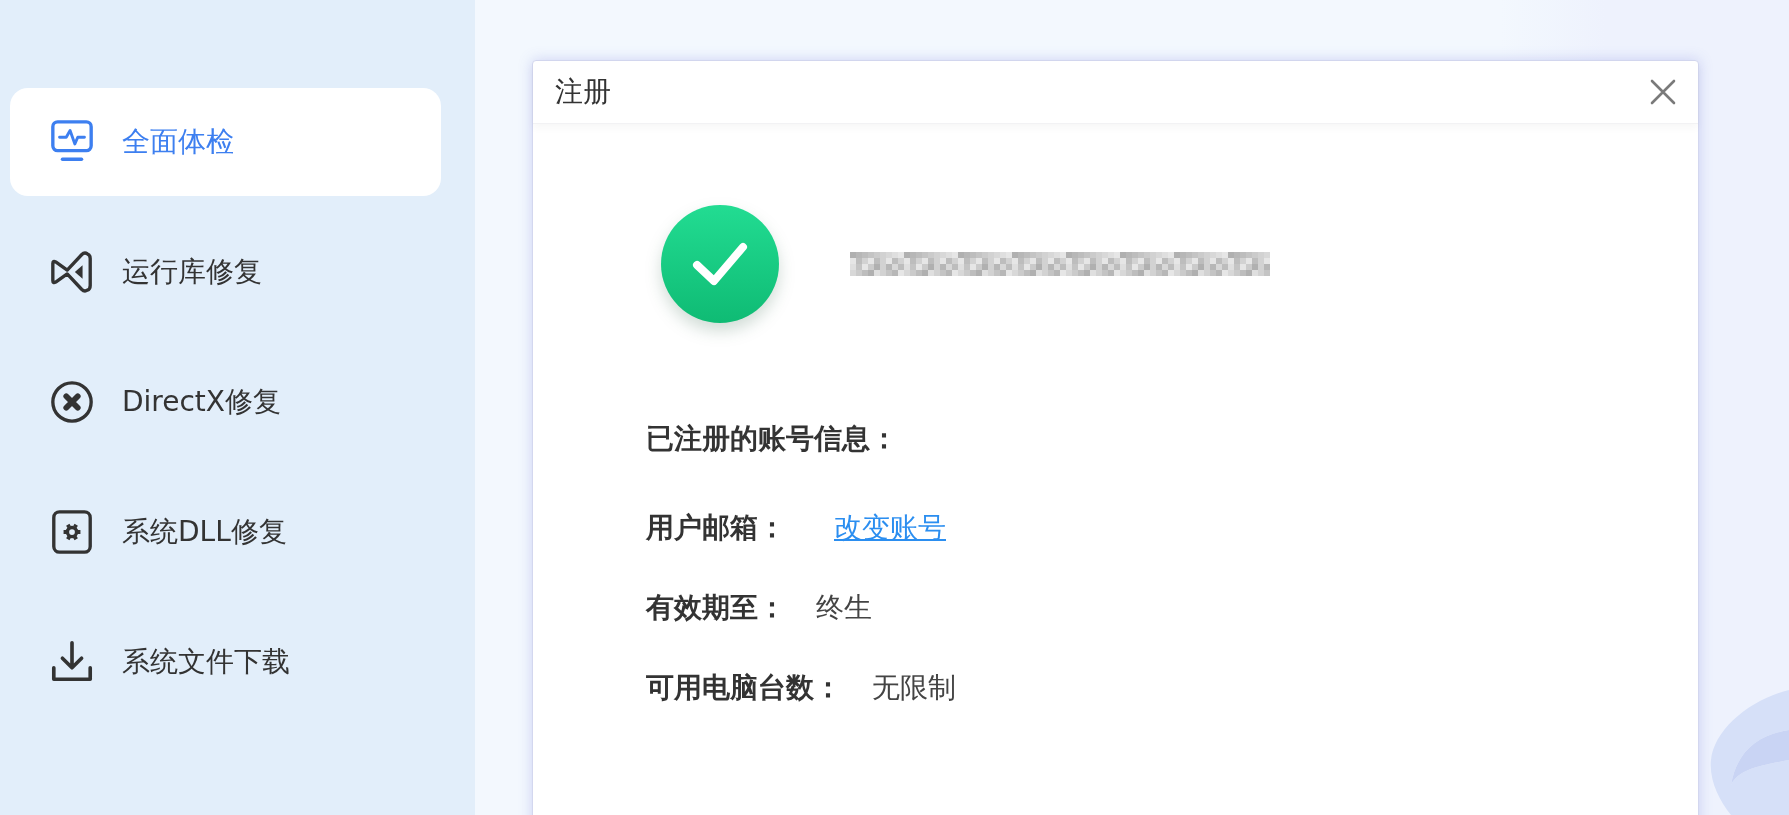  Describe the element at coordinates (716, 608) in the screenshot. I see `field-label: 有效期至：` at that location.